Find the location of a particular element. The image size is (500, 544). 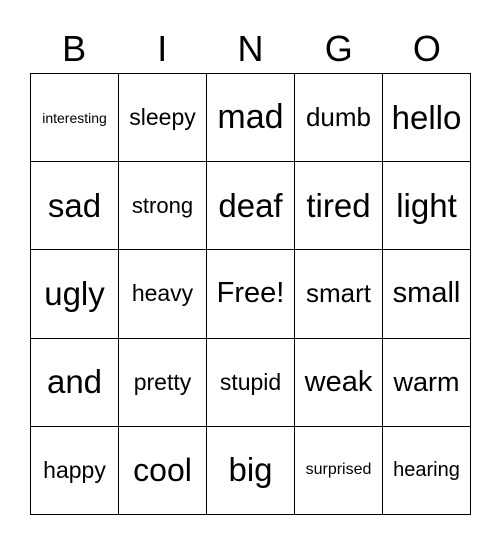

header-letter-i: I is located at coordinates (162, 48).